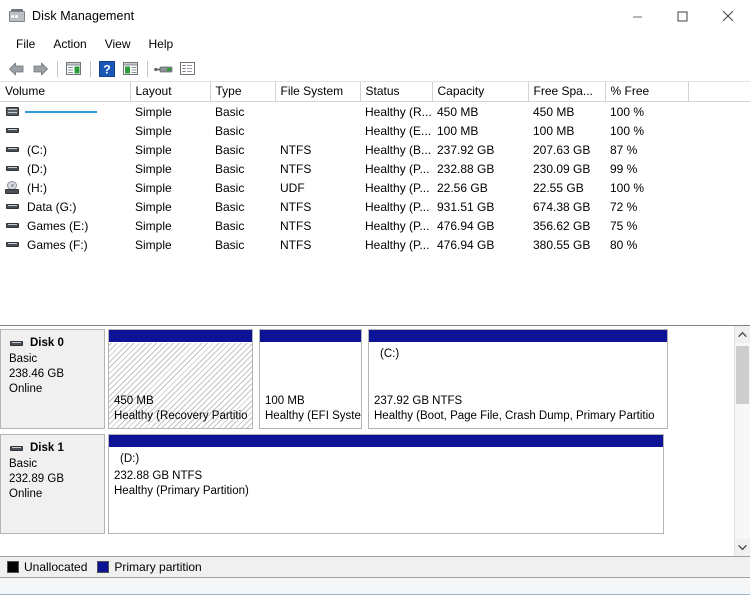 Image resolution: width=750 pixels, height=595 pixels. Describe the element at coordinates (396, 92) in the screenshot. I see `column-header-status: Status` at that location.